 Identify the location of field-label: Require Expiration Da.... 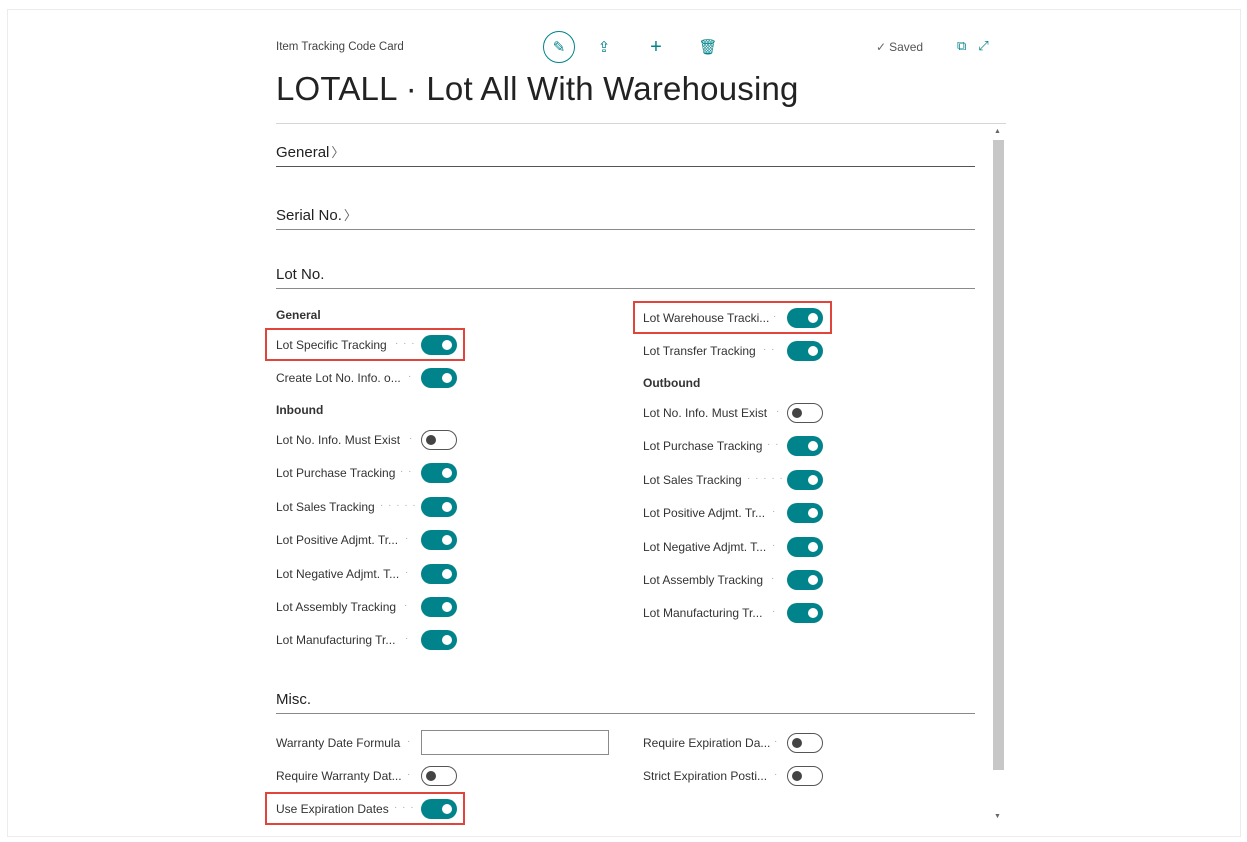
(707, 743).